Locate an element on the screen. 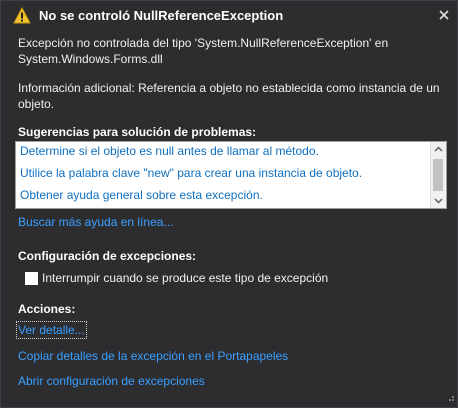 The height and width of the screenshot is (408, 458). suggestions-scrollbar is located at coordinates (438, 175).